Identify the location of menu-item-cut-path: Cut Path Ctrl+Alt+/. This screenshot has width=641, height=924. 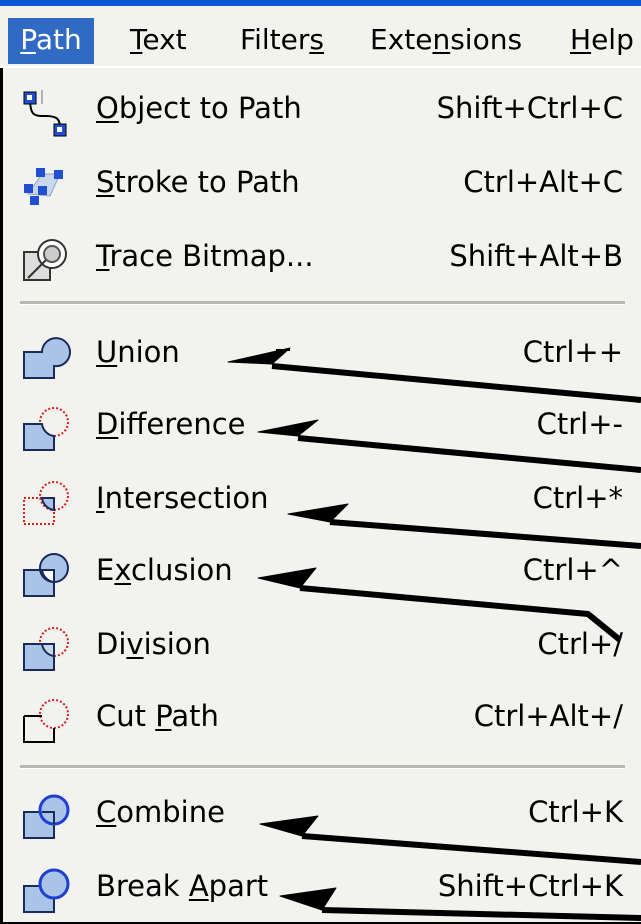
(320, 718).